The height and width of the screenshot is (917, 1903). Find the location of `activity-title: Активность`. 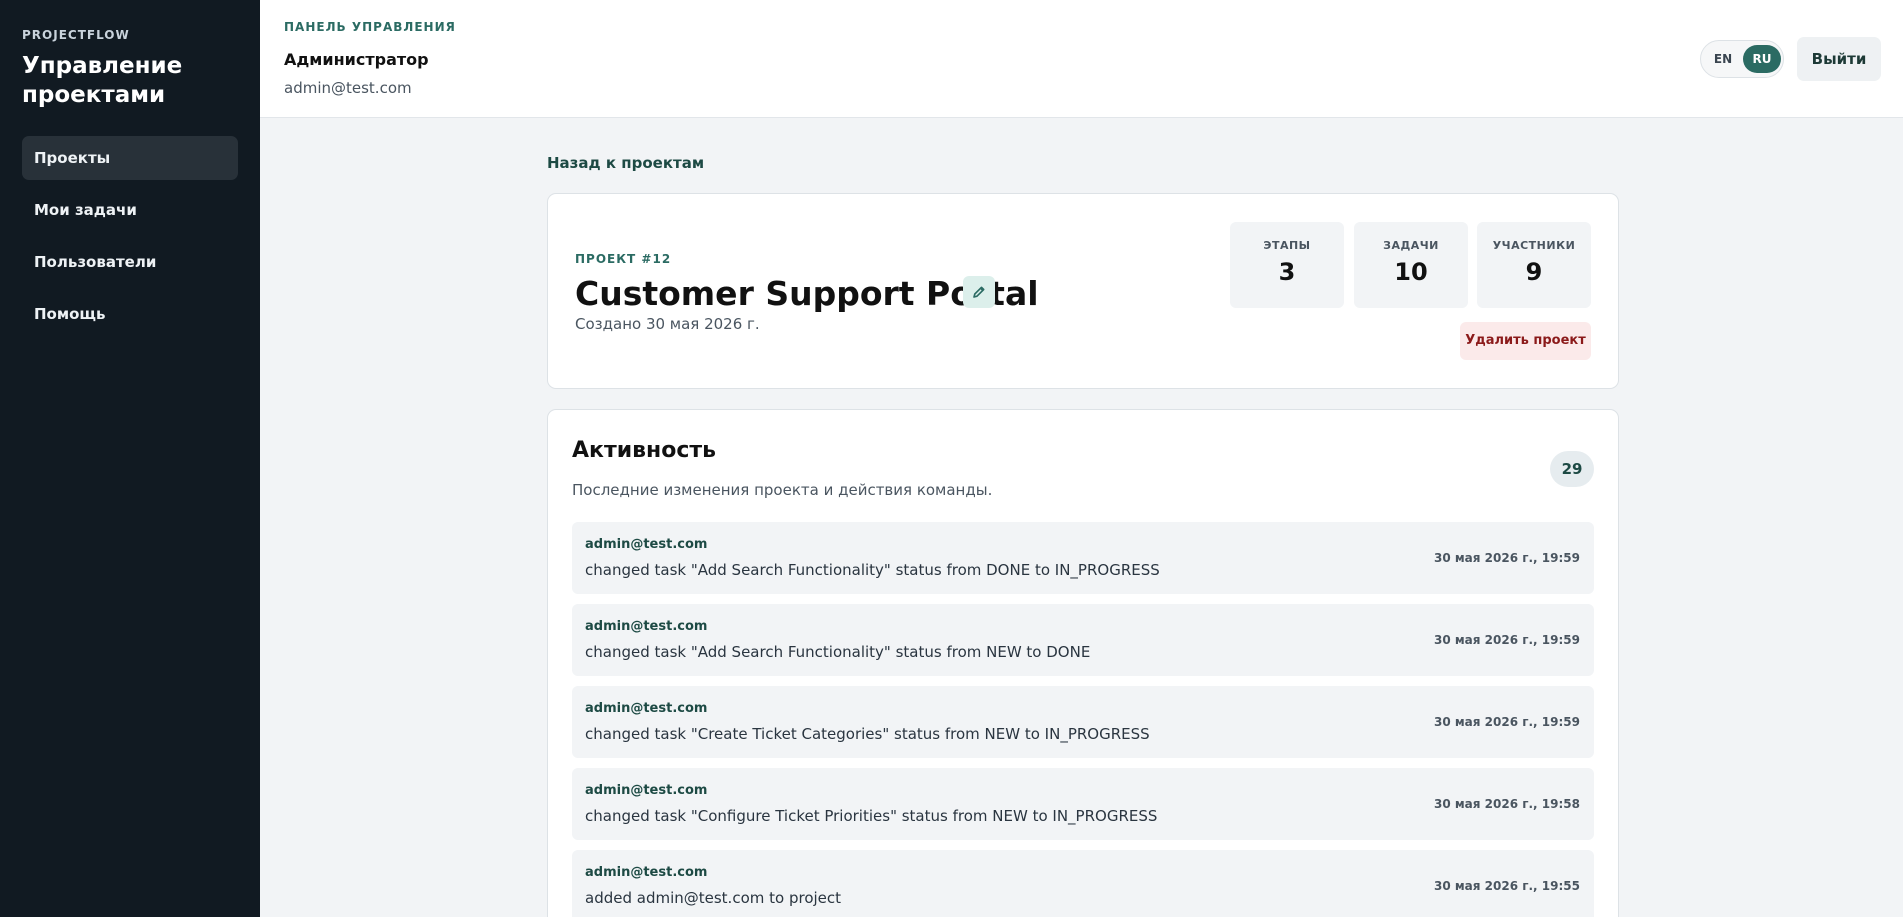

activity-title: Активность is located at coordinates (644, 450).